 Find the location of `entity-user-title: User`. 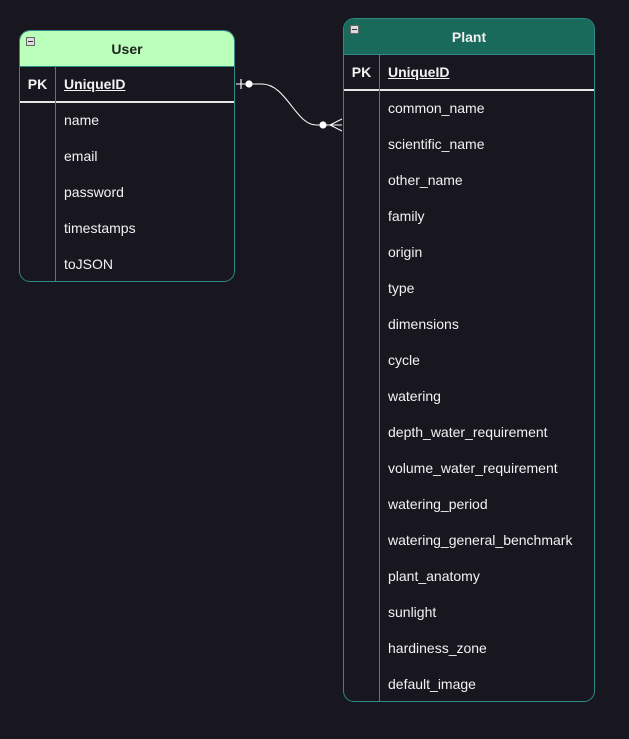

entity-user-title: User is located at coordinates (127, 49).